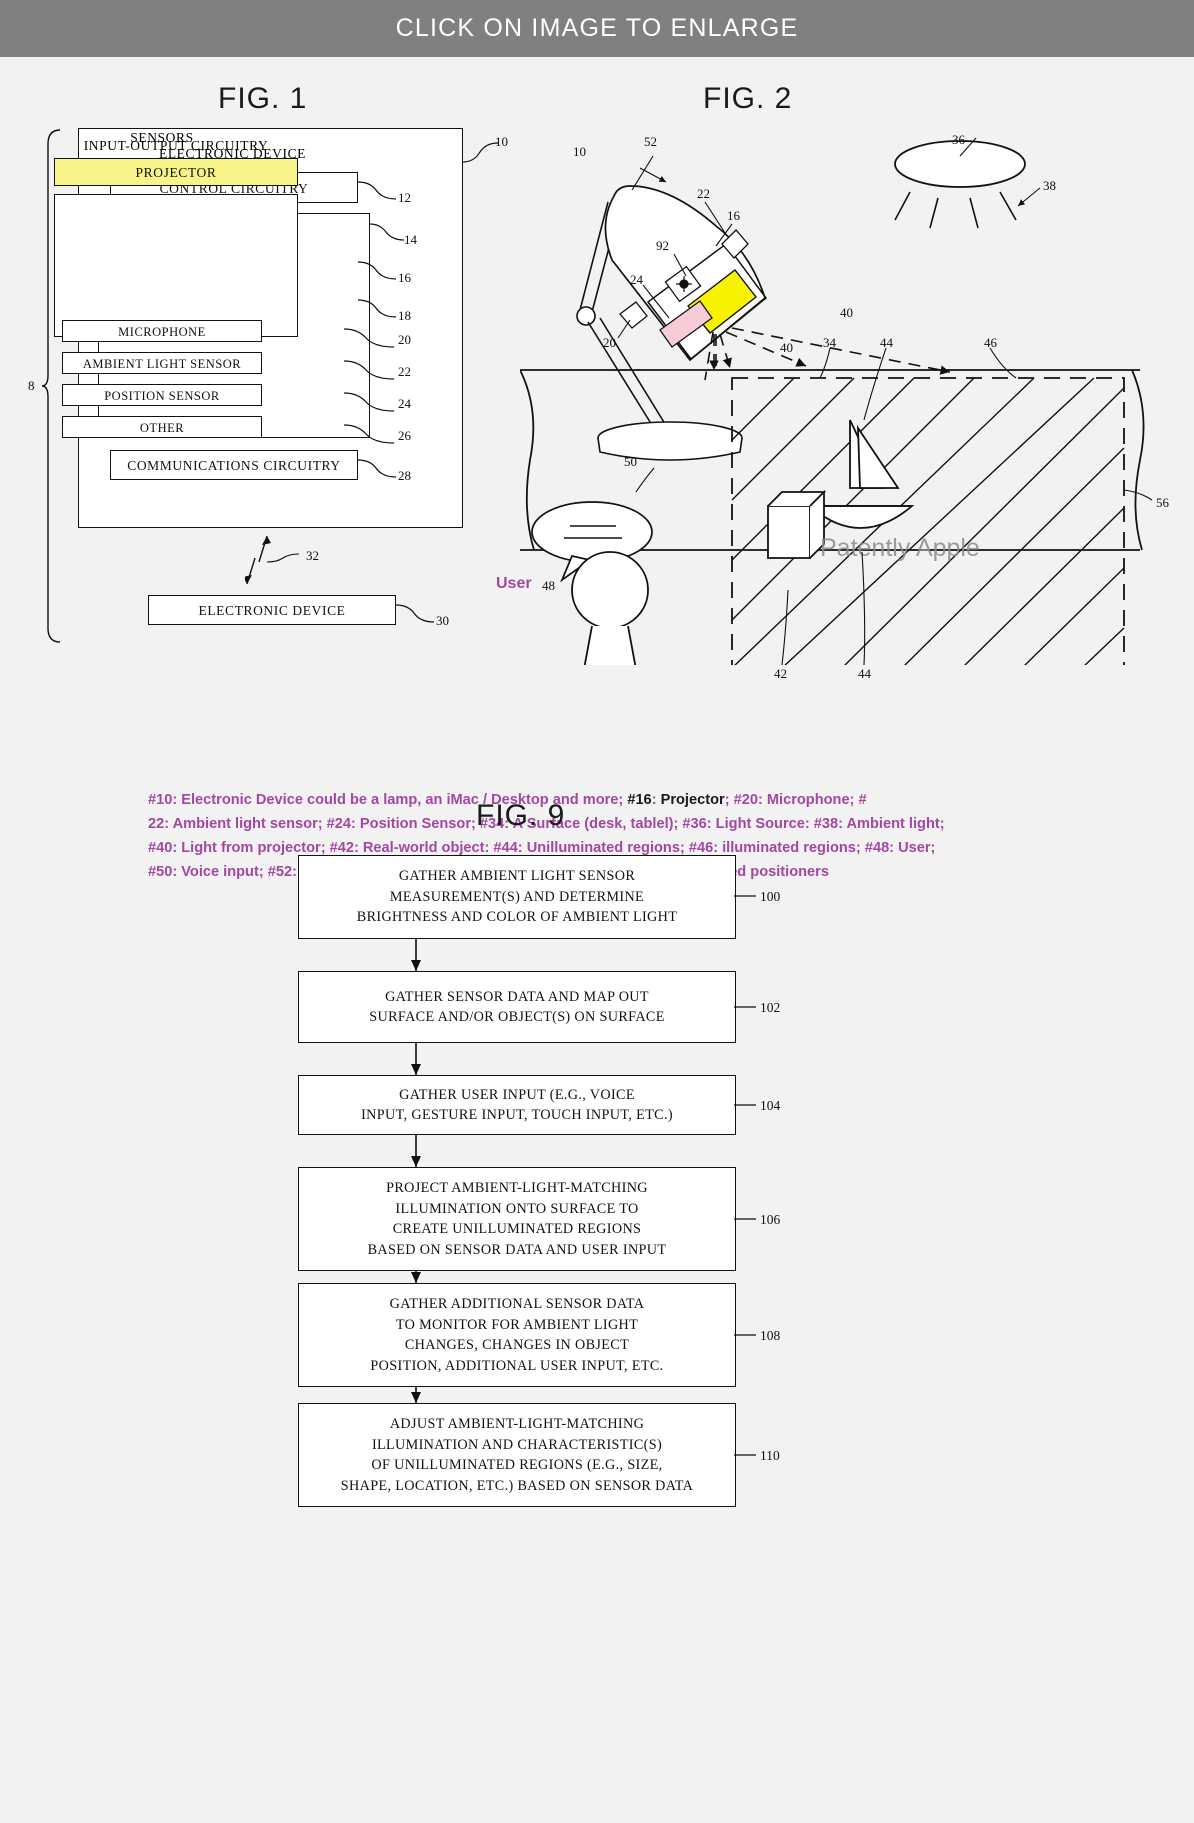 The height and width of the screenshot is (1823, 1194). Describe the element at coordinates (517, 1465) in the screenshot. I see `flow-step-110-line-3: OF UNILLUMINATED REGIONS (E.G., SIZE,` at that location.